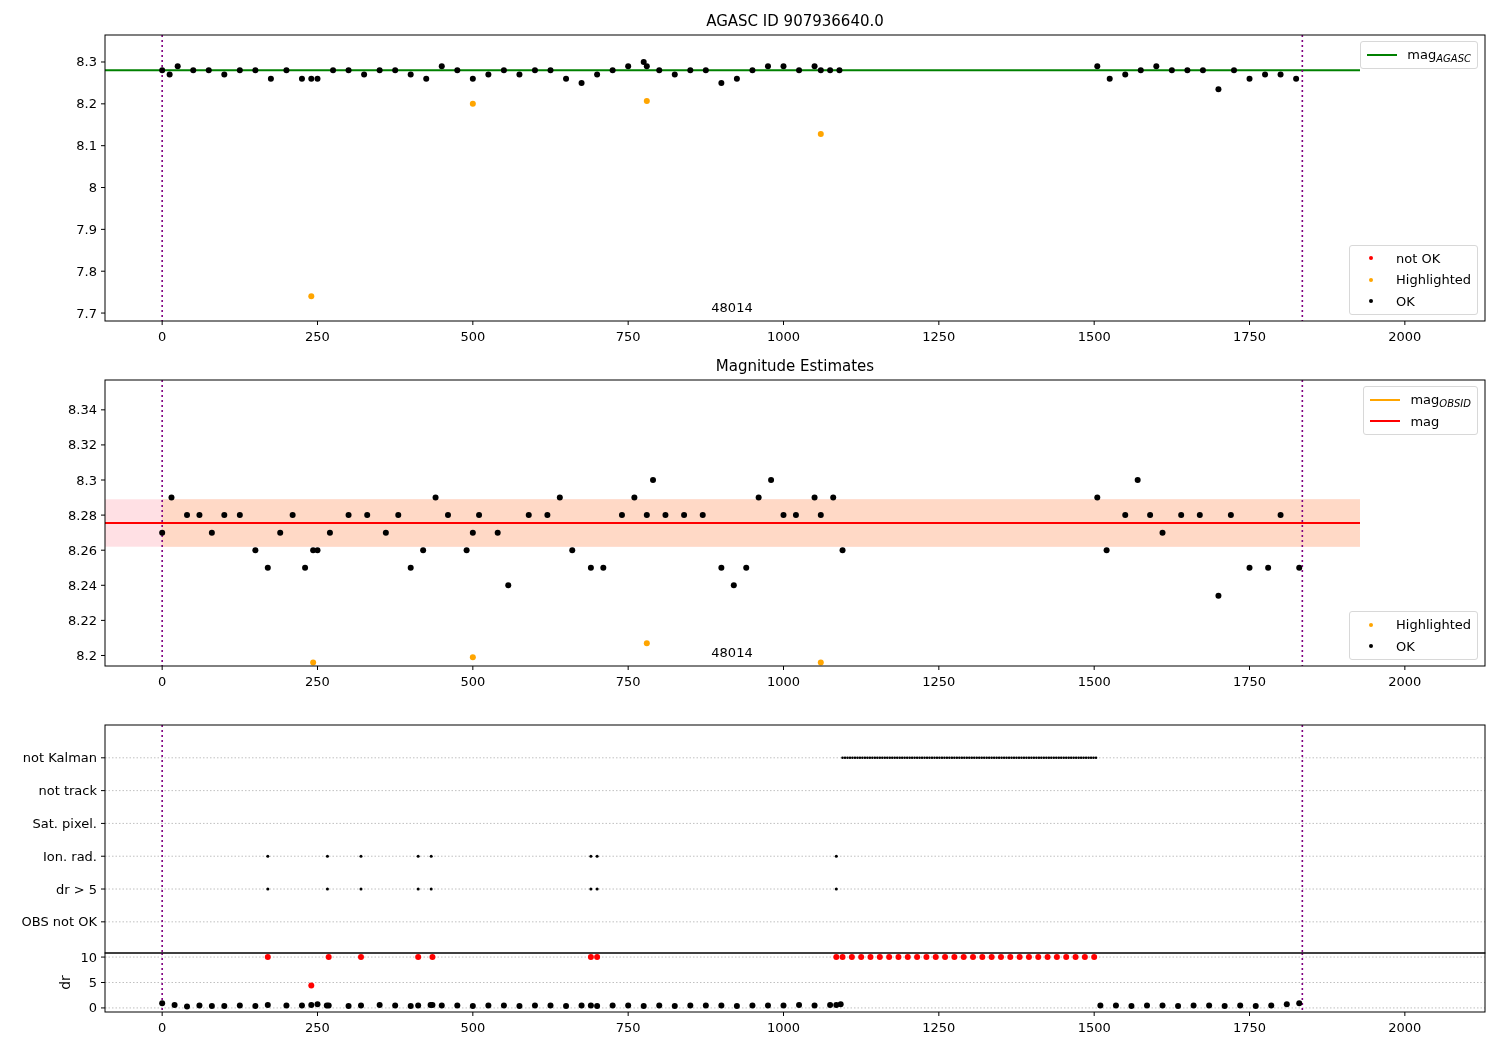  Describe the element at coordinates (86, 229) in the screenshot. I see `tick-label: 7.9` at that location.